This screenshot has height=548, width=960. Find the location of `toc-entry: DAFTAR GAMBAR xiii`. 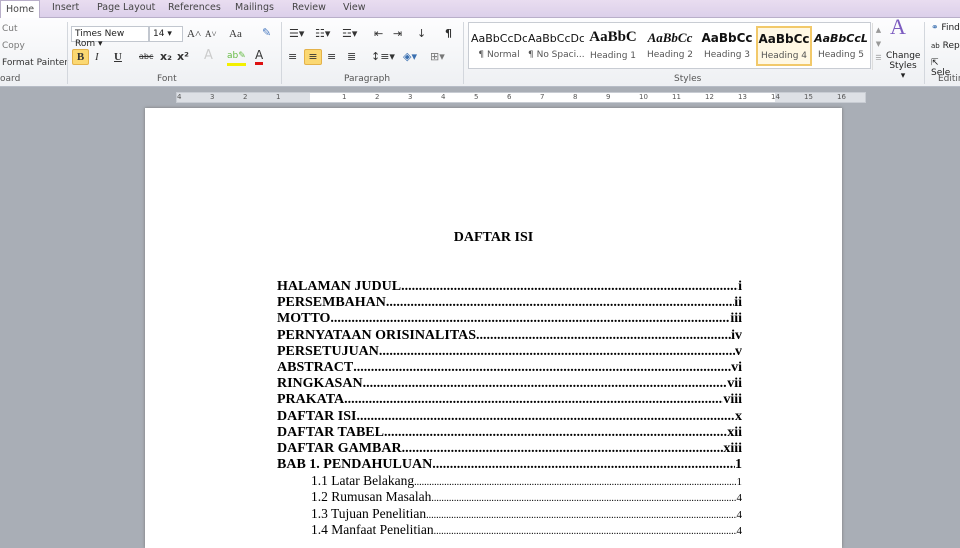

toc-entry: DAFTAR GAMBAR xiii is located at coordinates (509, 449).